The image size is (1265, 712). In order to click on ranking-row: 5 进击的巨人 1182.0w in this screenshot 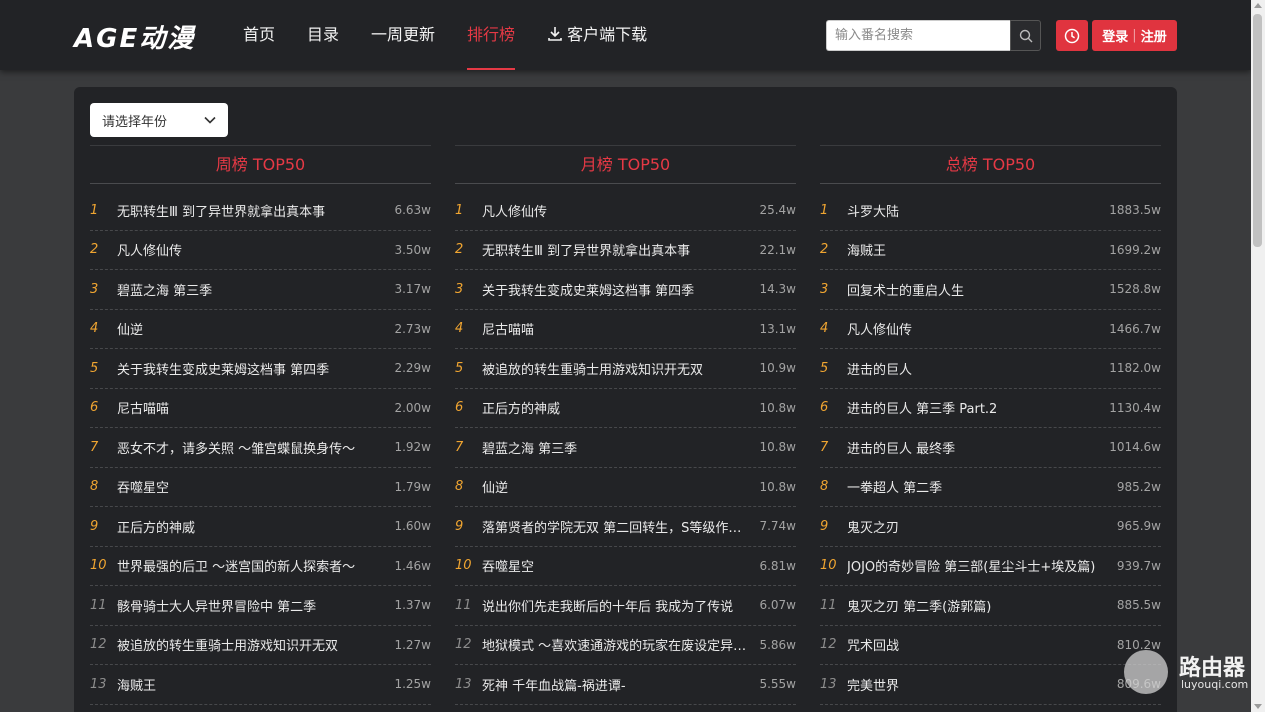, I will do `click(990, 369)`.